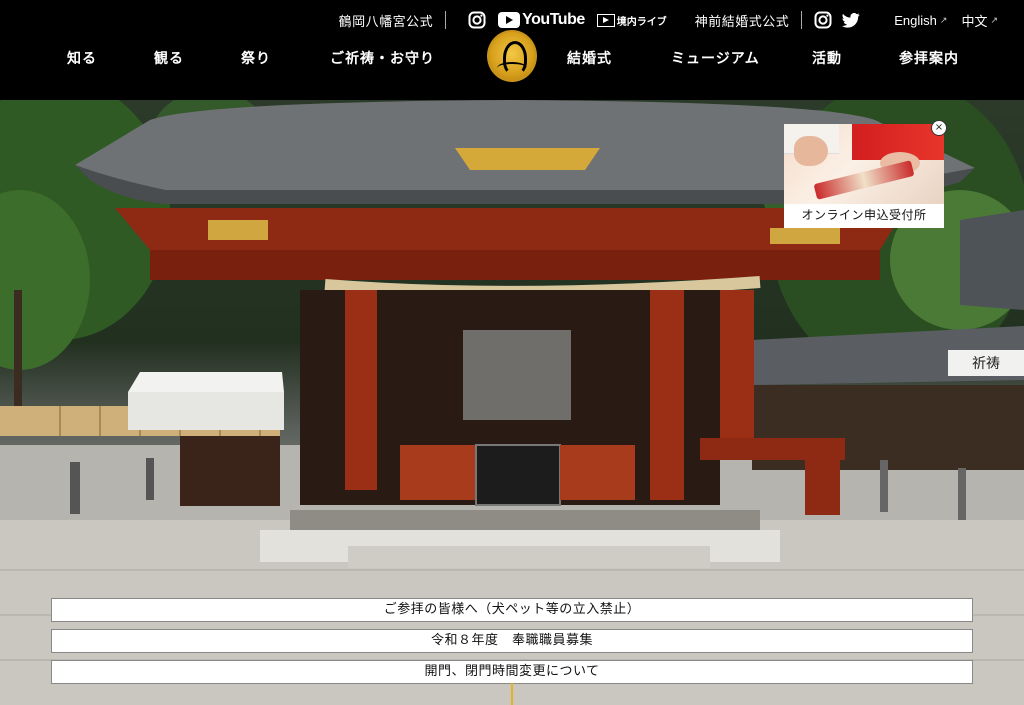 Image resolution: width=1024 pixels, height=705 pixels. I want to click on english-label: English, so click(915, 20).